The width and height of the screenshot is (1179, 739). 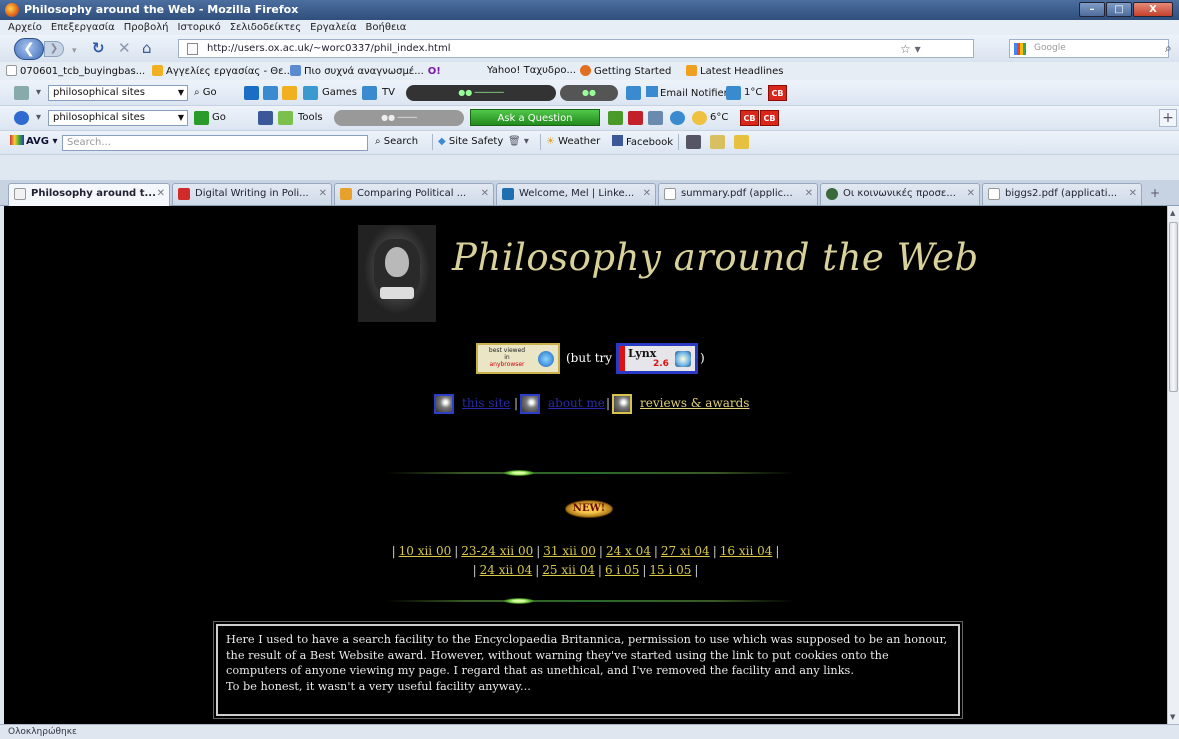 I want to click on tab-digital-writing: Digital Writing in Poli... ✕, so click(x=252, y=194).